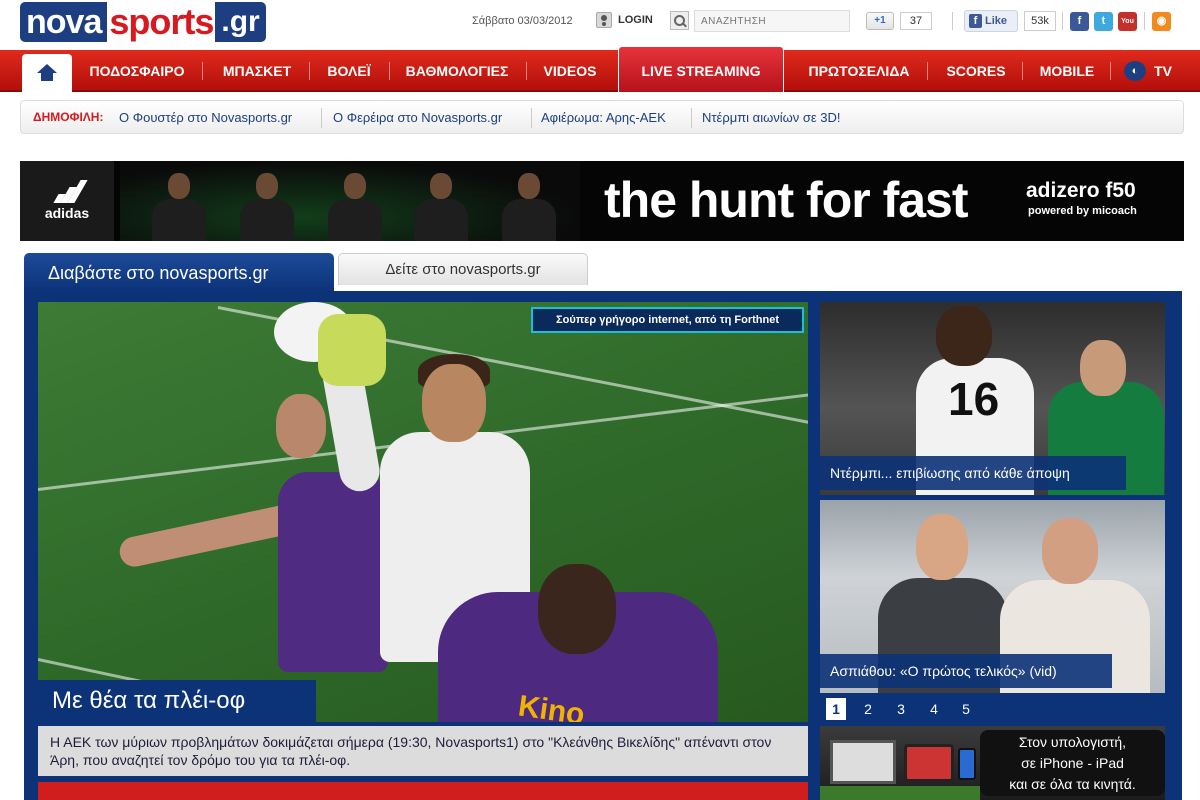 Image resolution: width=1200 pixels, height=800 pixels. Describe the element at coordinates (1127, 21) in the screenshot. I see `youtube-icon: You` at that location.